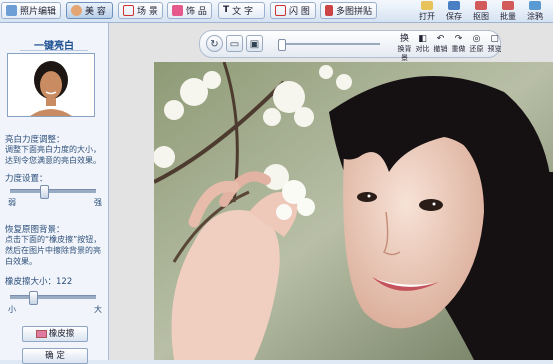  I want to click on tab-scene-label: 场 景, so click(147, 12).